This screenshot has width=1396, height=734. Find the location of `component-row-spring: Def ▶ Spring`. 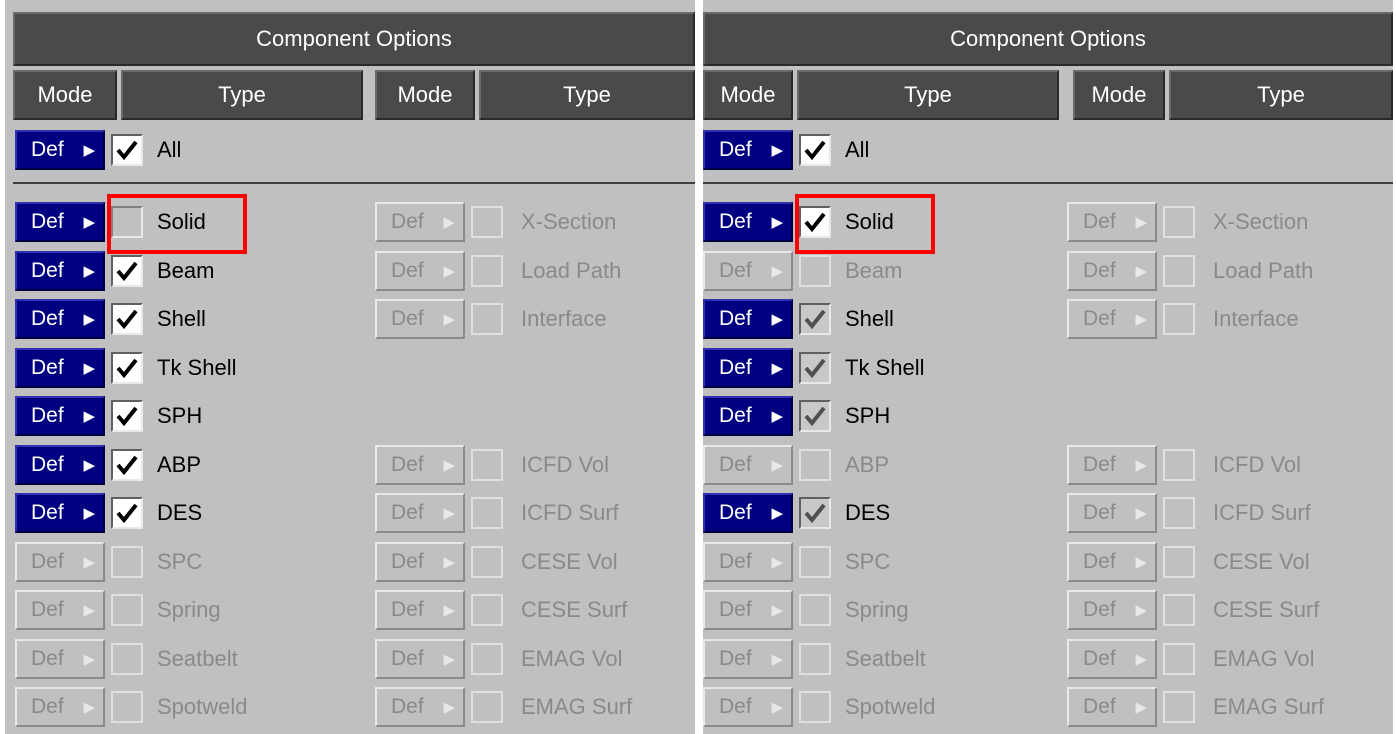

component-row-spring: Def ▶ Spring is located at coordinates (118, 610).